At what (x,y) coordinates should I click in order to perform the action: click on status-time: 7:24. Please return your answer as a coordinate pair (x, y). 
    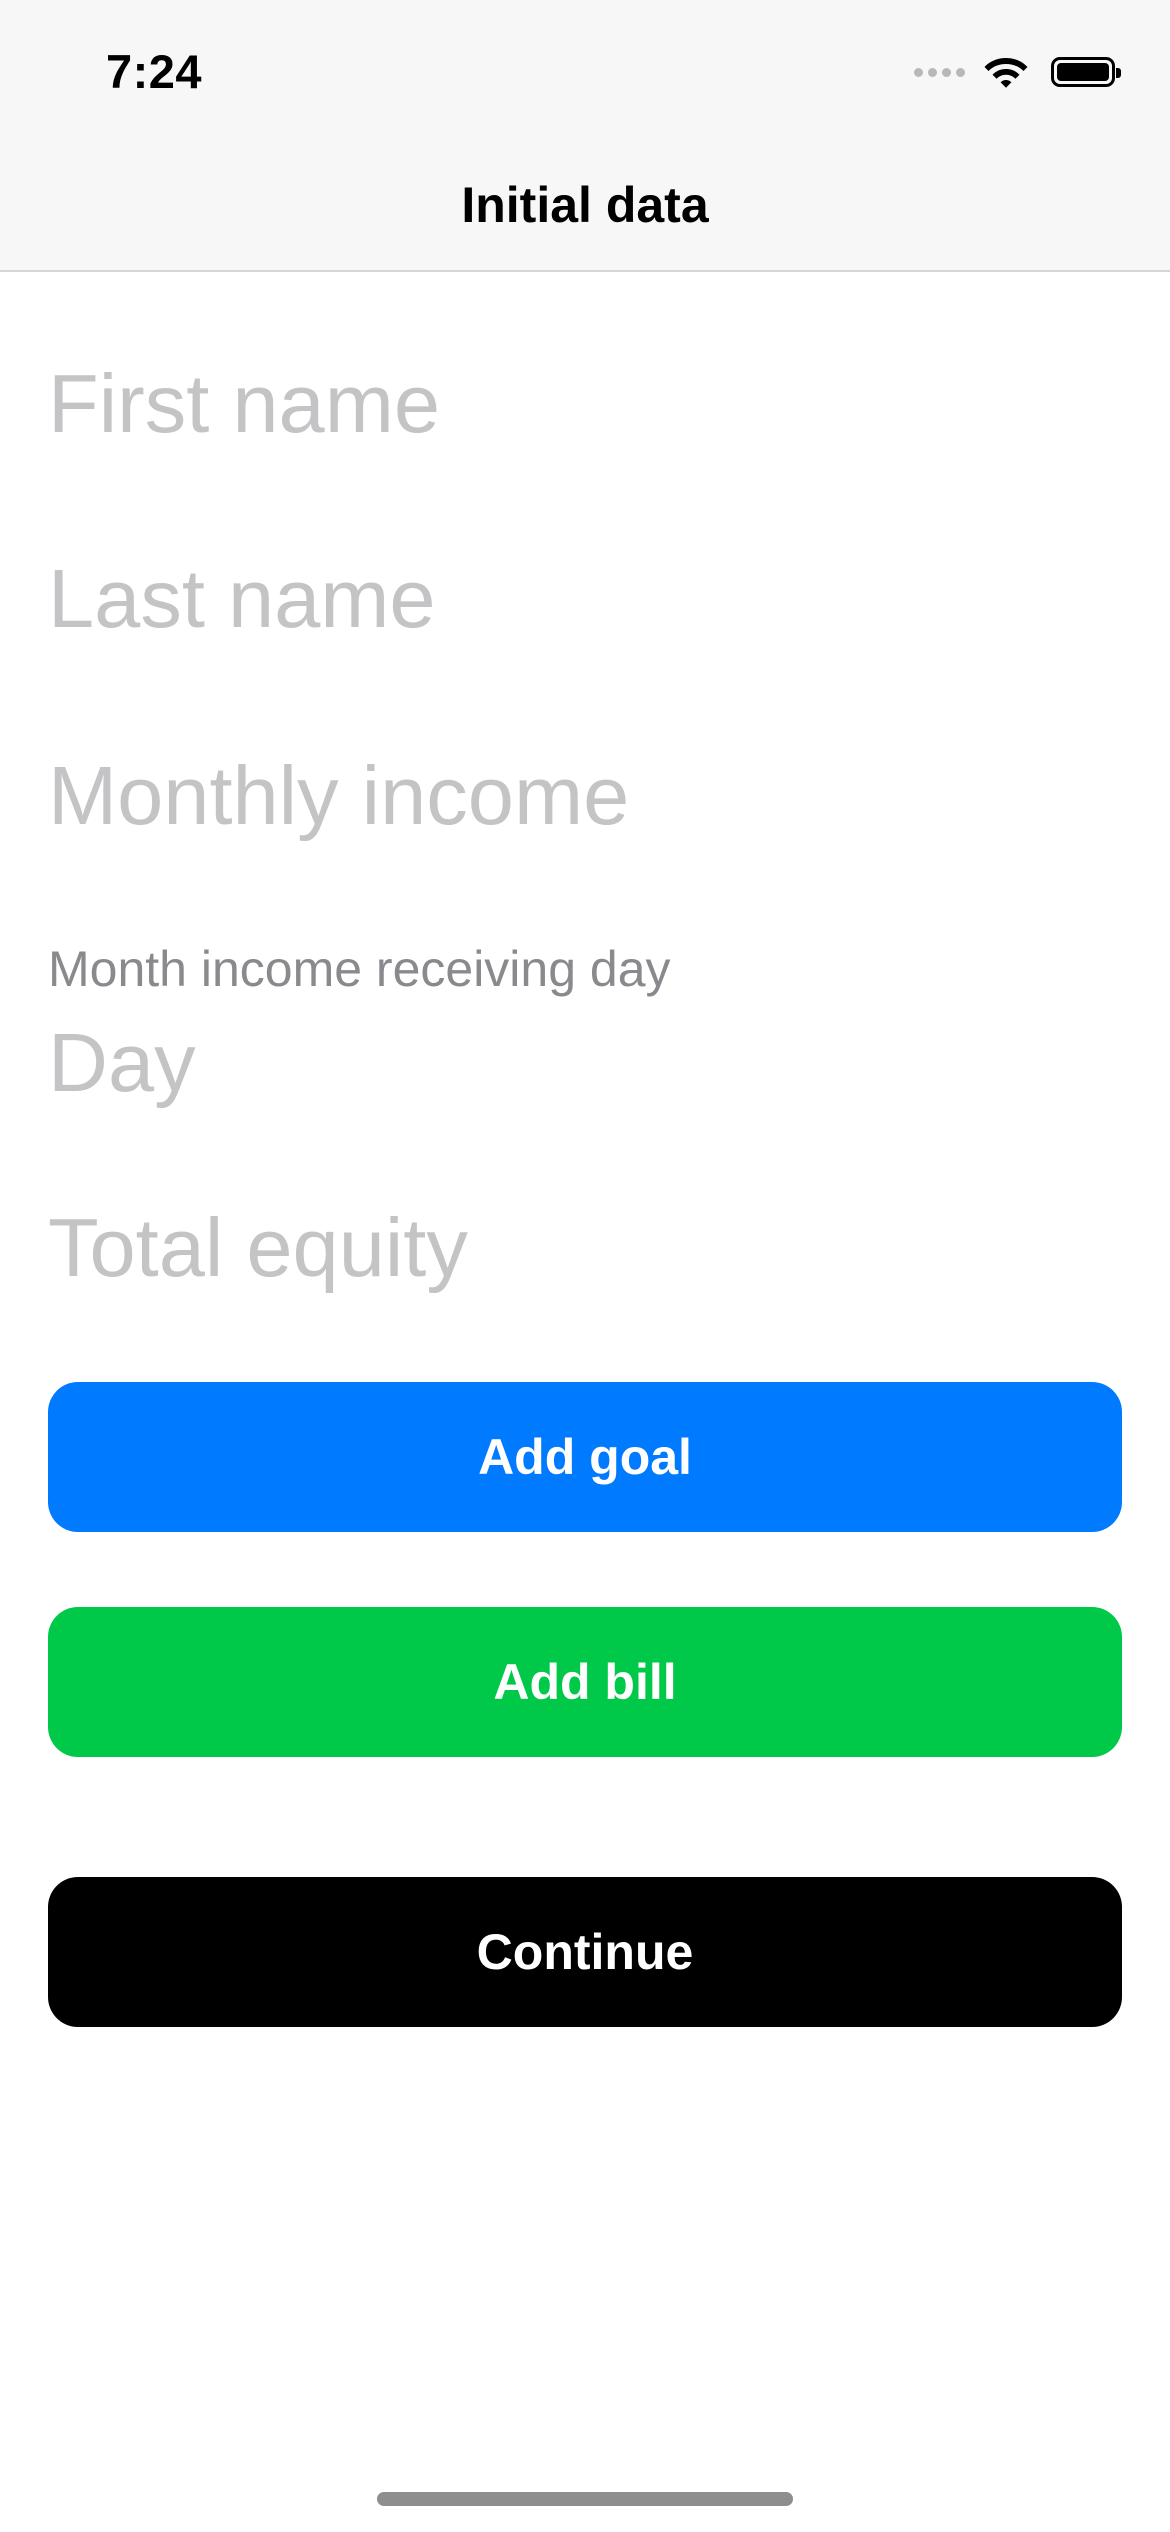
    Looking at the image, I should click on (154, 71).